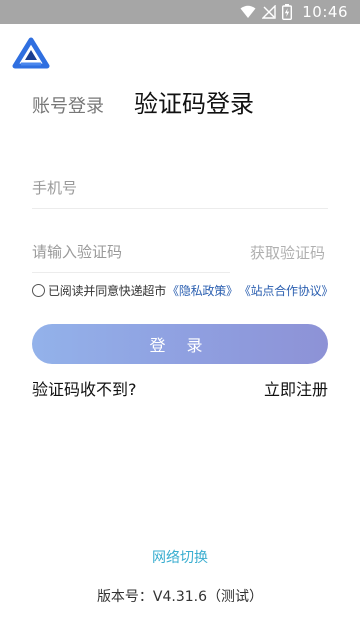  What do you see at coordinates (325, 12) in the screenshot?
I see `status-time: 10:46` at bounding box center [325, 12].